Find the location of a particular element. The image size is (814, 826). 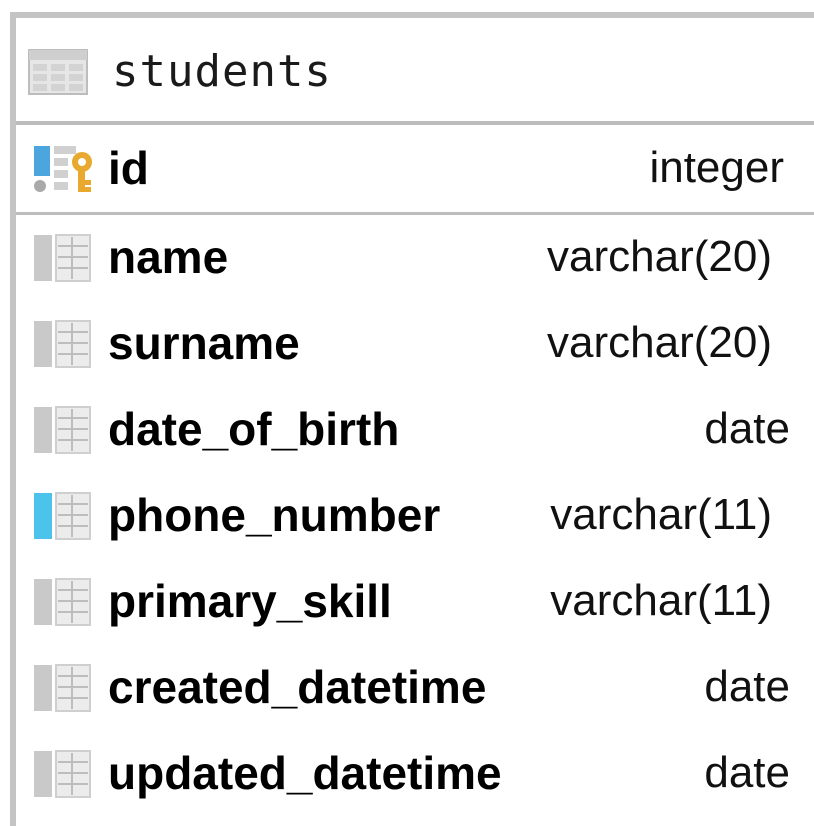

column-name: created_datetime is located at coordinates (297, 686).